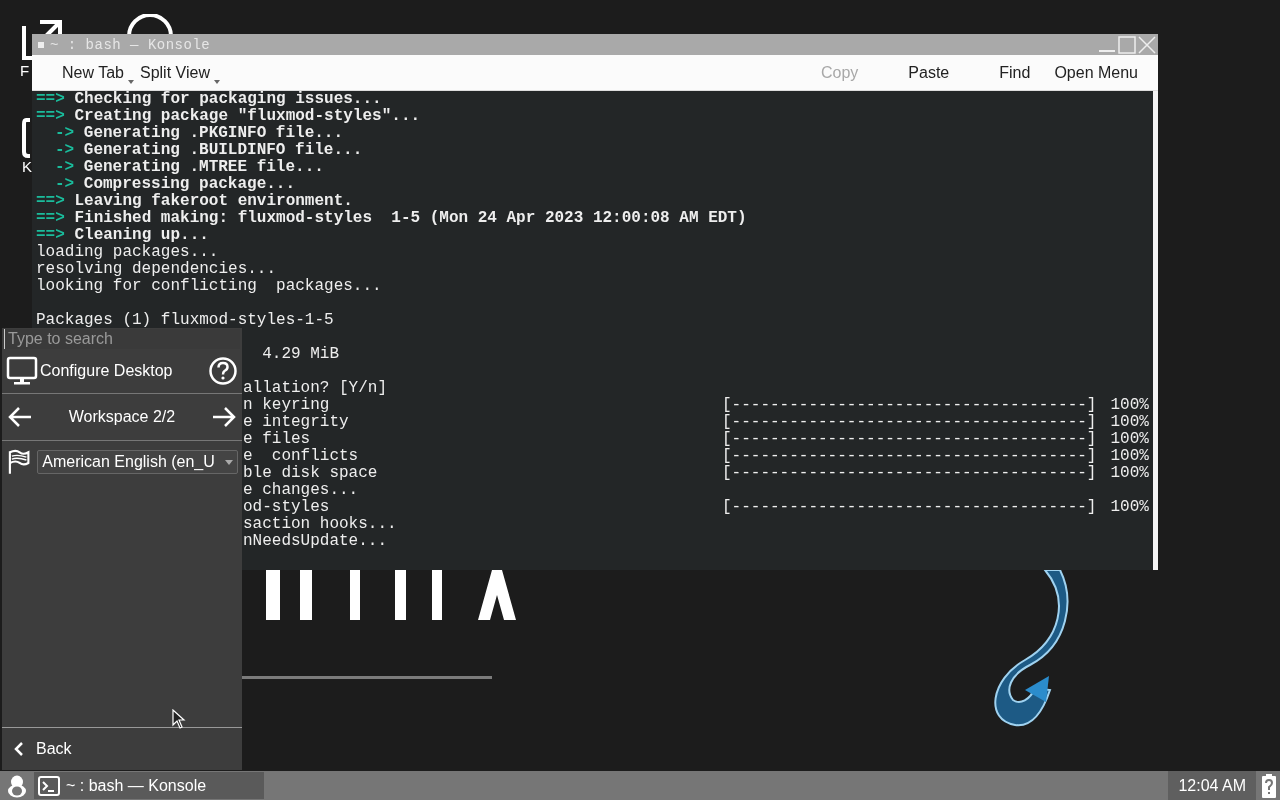  What do you see at coordinates (277, 439) in the screenshot?
I see `terminal-line: e files` at bounding box center [277, 439].